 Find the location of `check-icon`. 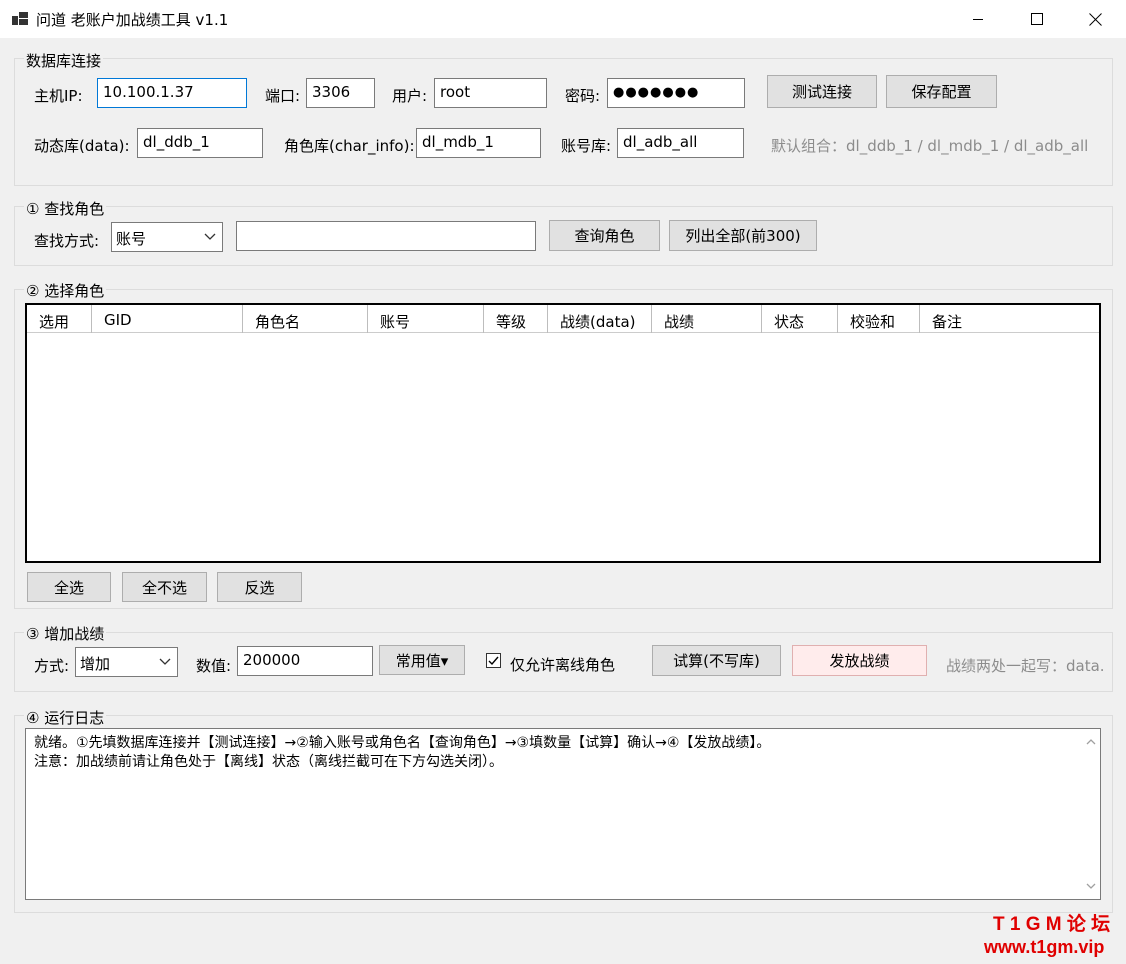

check-icon is located at coordinates (493, 661).